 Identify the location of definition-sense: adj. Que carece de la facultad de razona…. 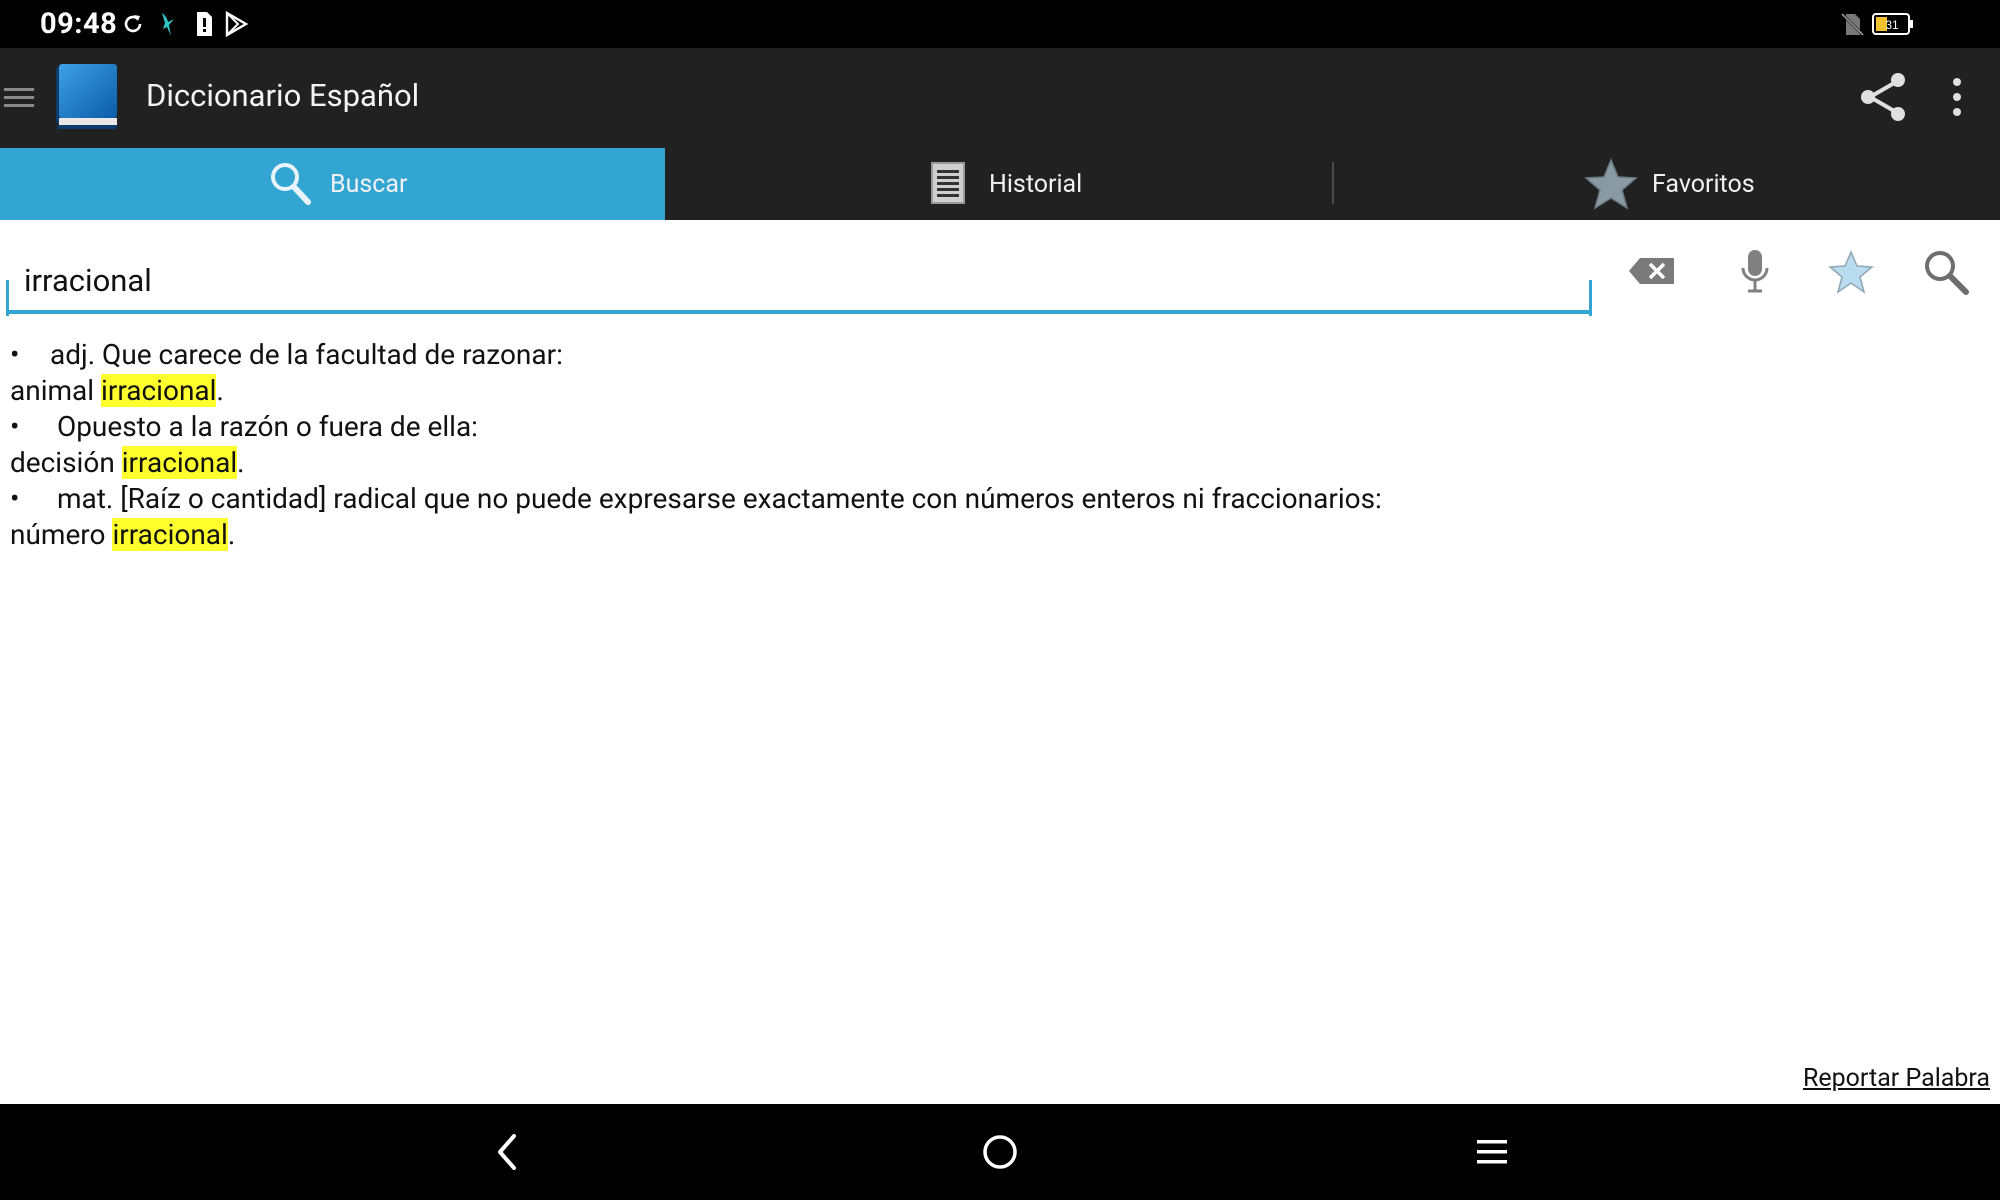
(306, 354).